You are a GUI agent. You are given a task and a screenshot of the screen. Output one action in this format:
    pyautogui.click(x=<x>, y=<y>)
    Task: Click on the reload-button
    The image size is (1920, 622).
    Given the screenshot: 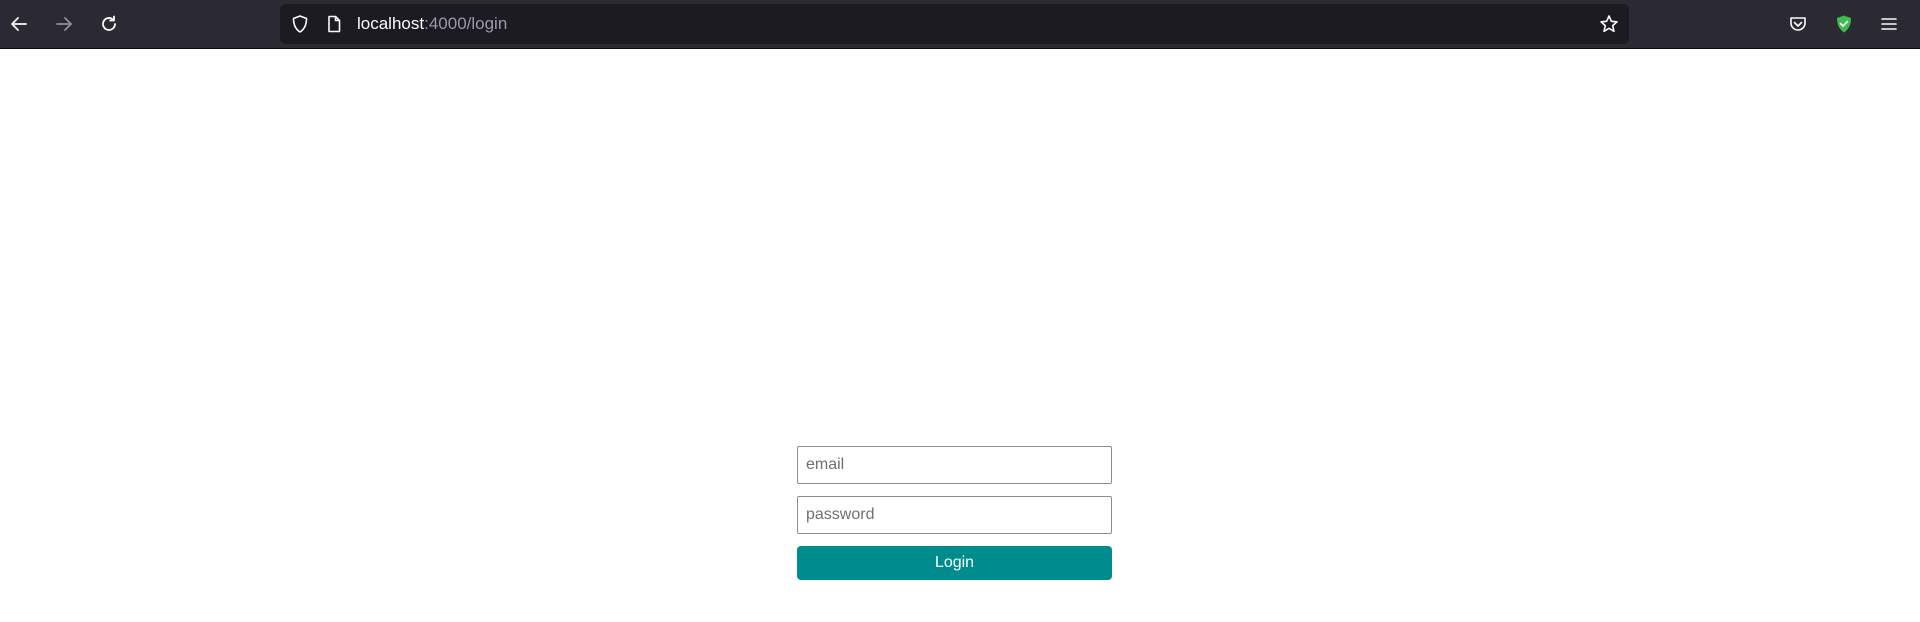 What is the action you would take?
    pyautogui.click(x=109, y=24)
    